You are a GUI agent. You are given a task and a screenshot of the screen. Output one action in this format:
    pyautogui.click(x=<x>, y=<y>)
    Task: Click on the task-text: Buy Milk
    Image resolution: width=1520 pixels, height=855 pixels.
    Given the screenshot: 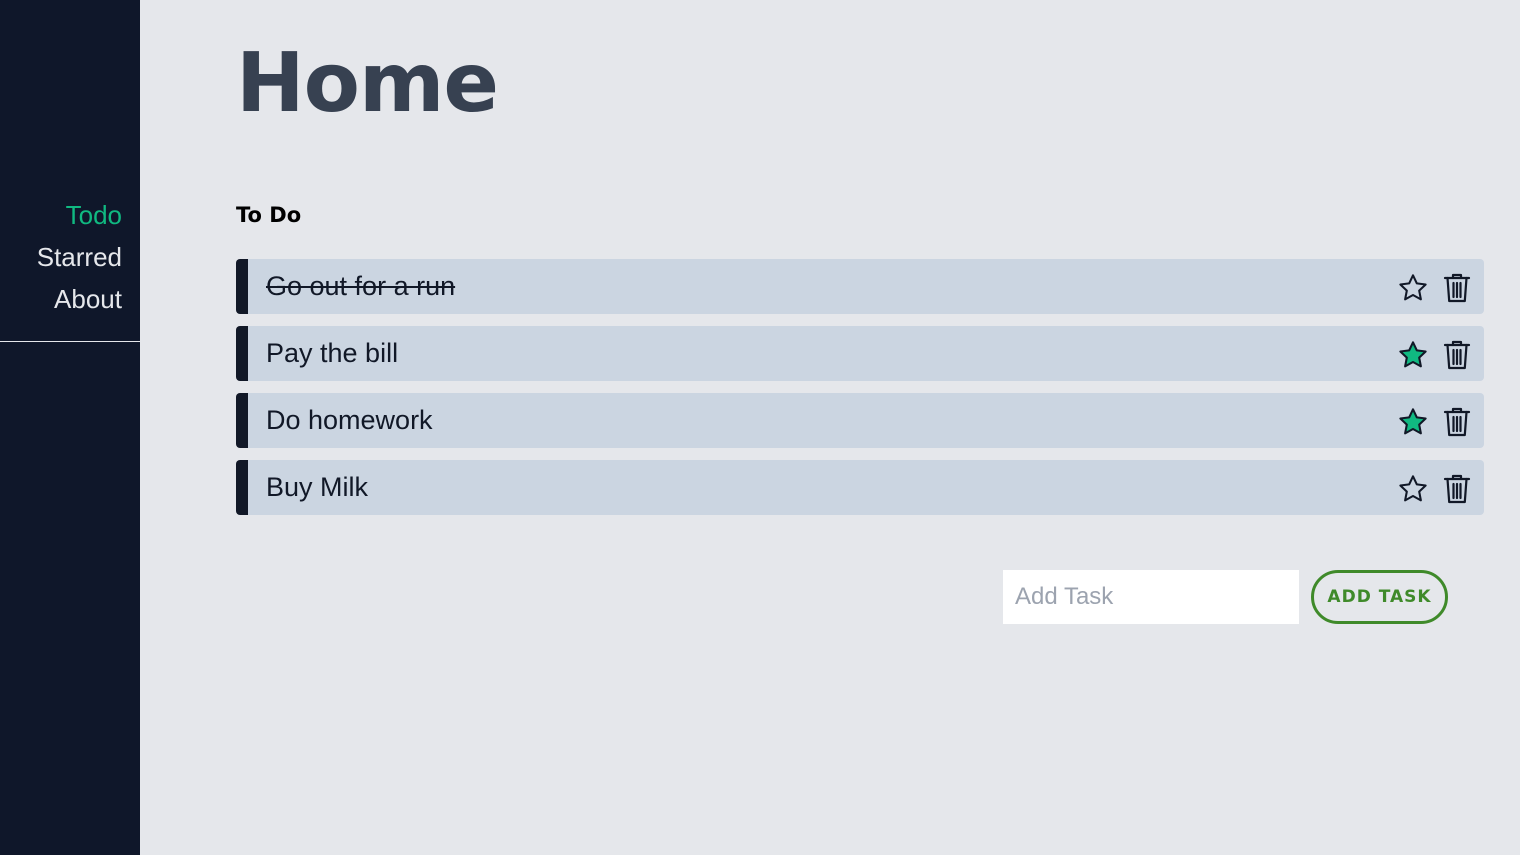 What is the action you would take?
    pyautogui.click(x=317, y=487)
    